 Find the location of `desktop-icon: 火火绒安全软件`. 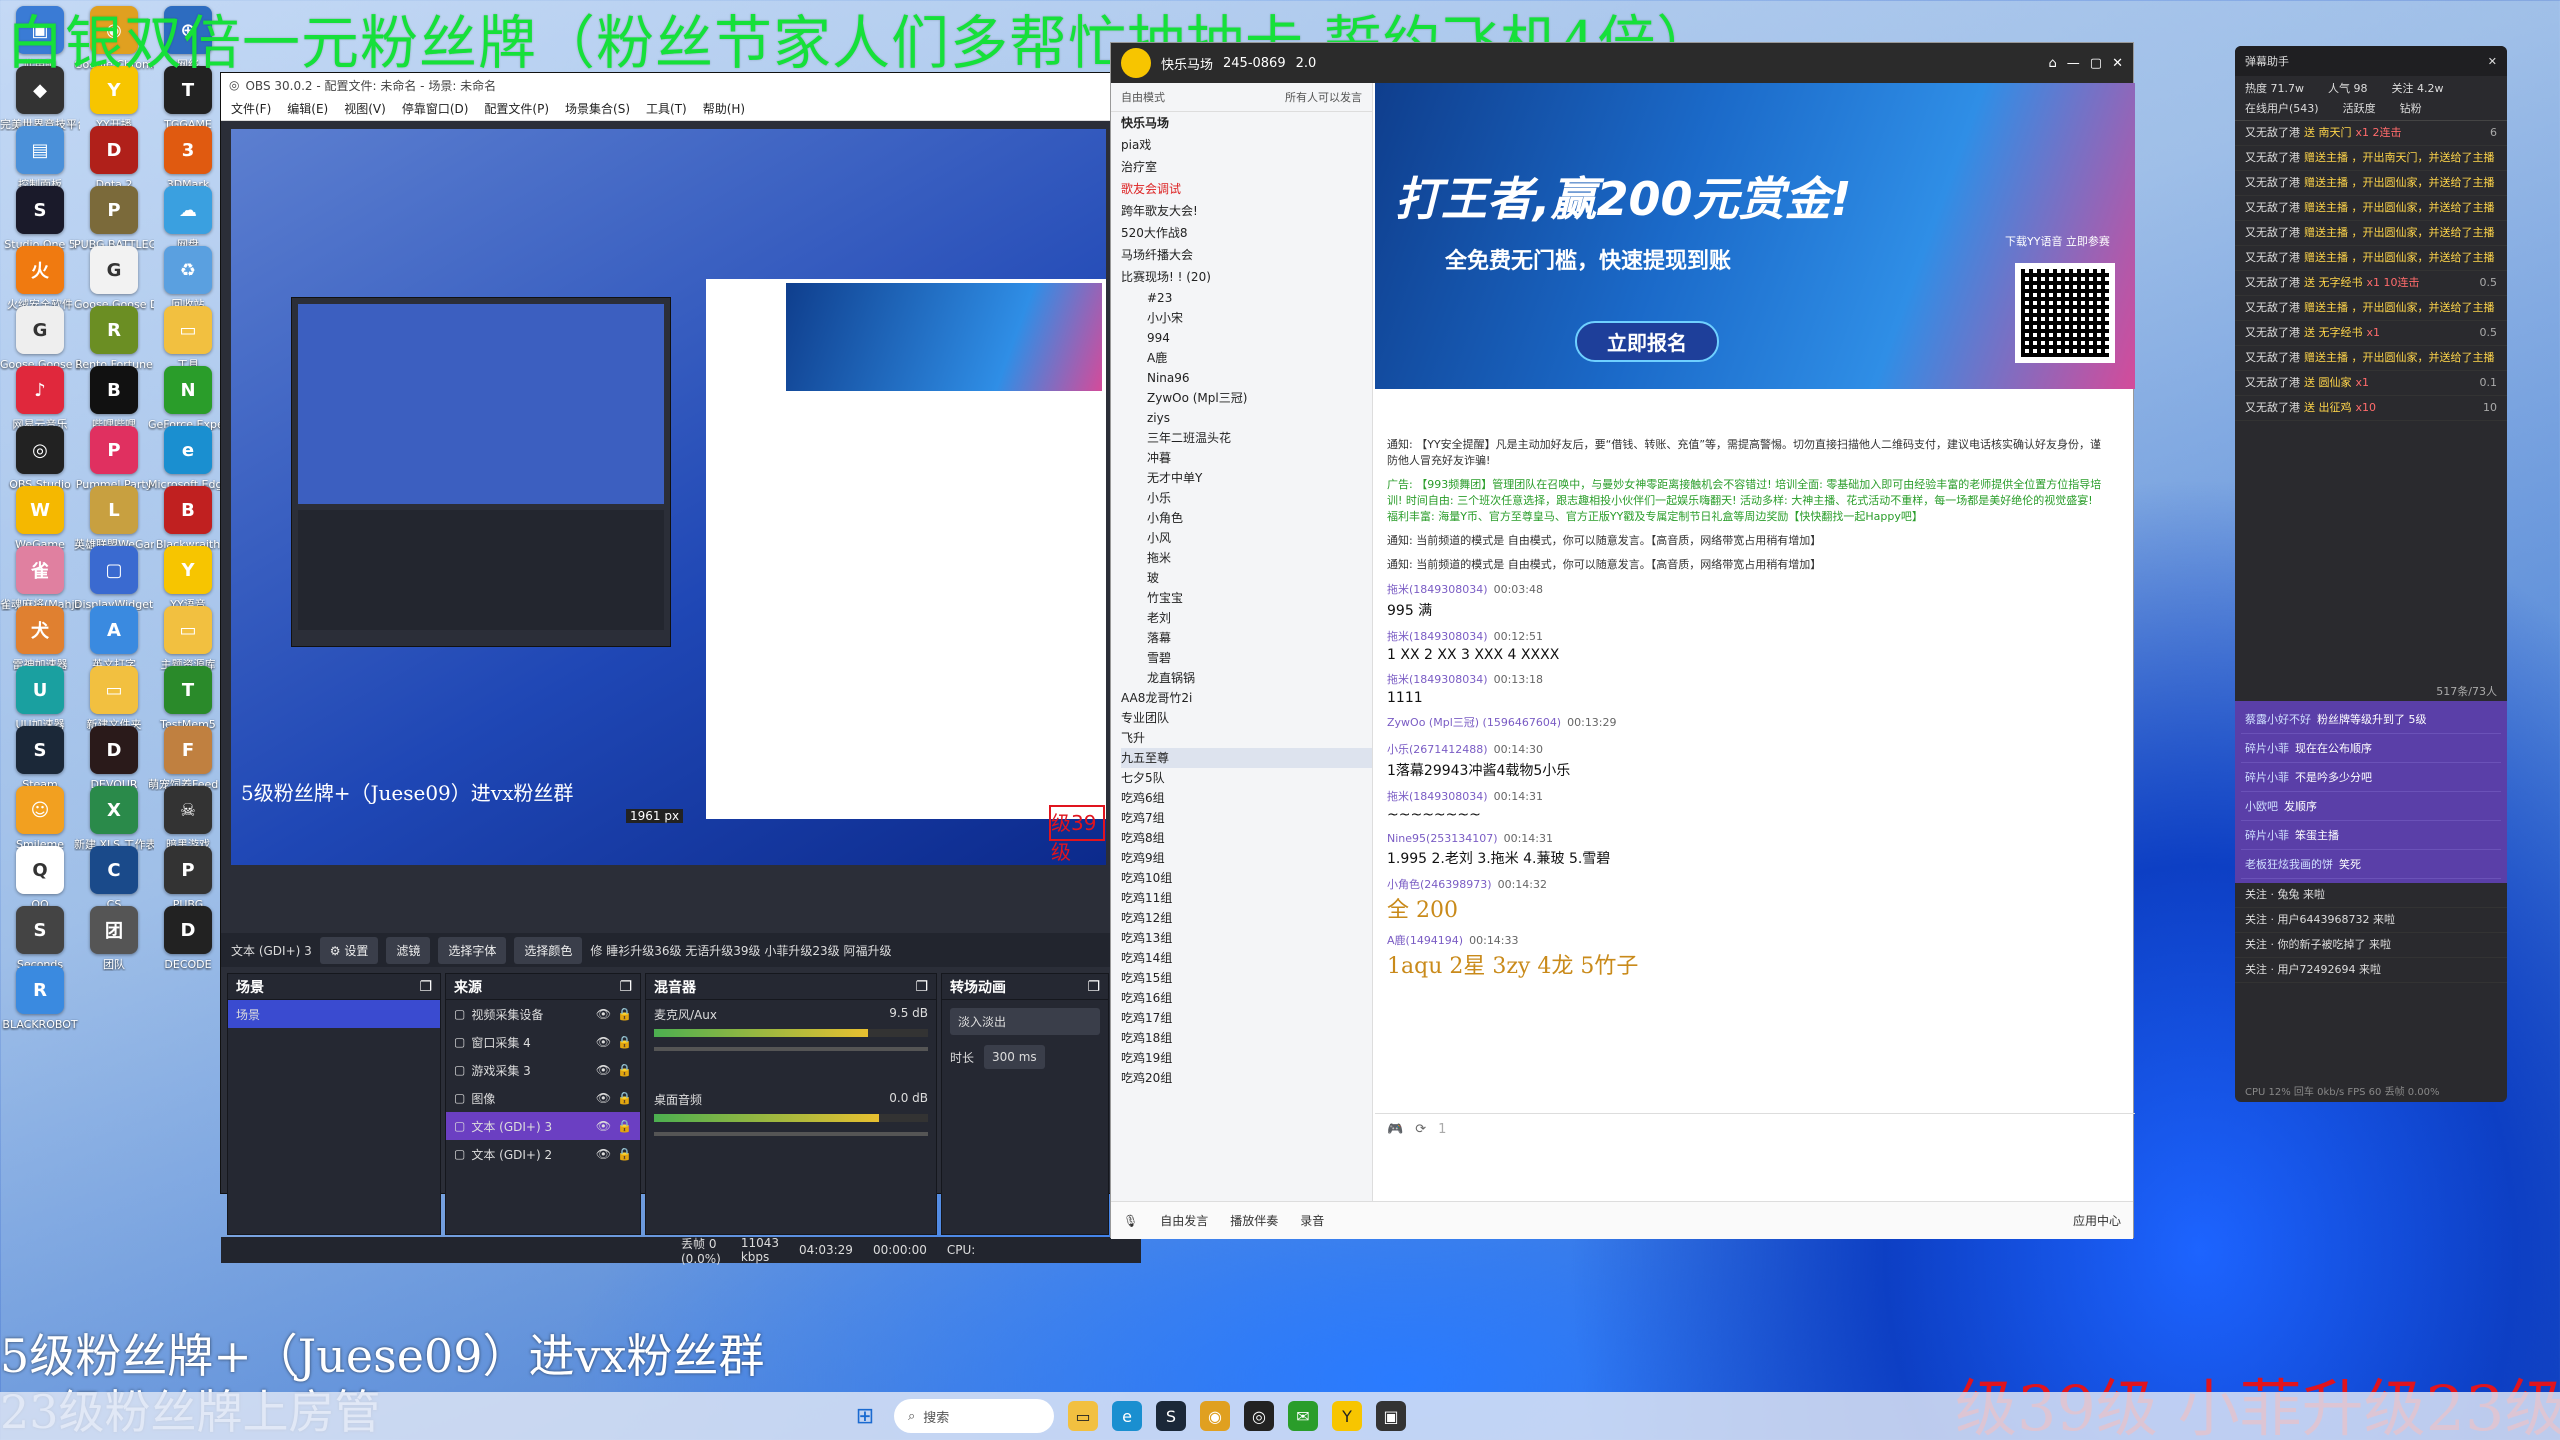

desktop-icon: 火火绒安全软件 is located at coordinates (40, 278).